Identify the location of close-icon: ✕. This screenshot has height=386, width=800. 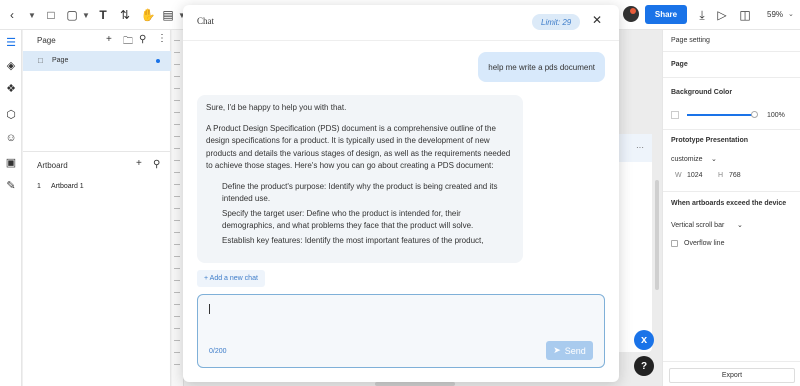
(597, 20).